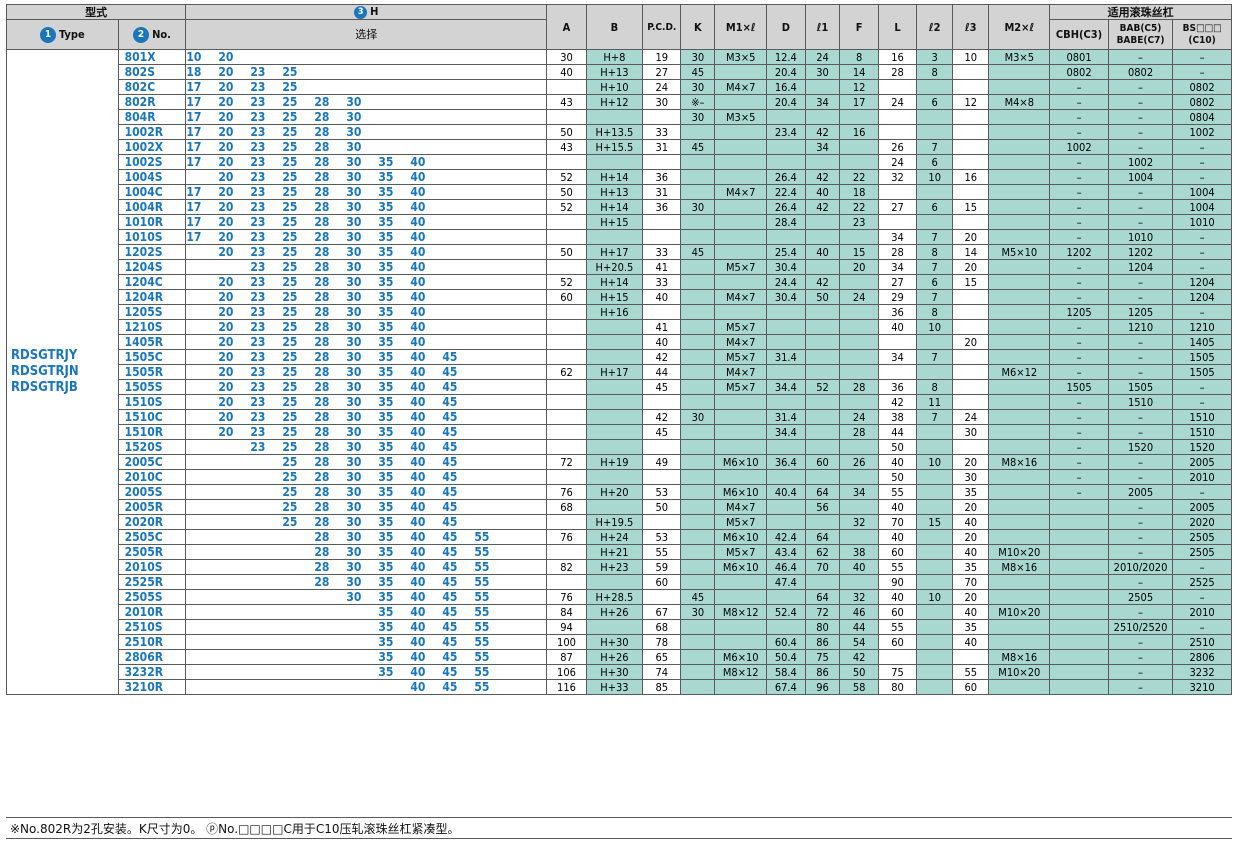 The width and height of the screenshot is (1238, 845). Describe the element at coordinates (935, 387) in the screenshot. I see `dim-cell: 8` at that location.